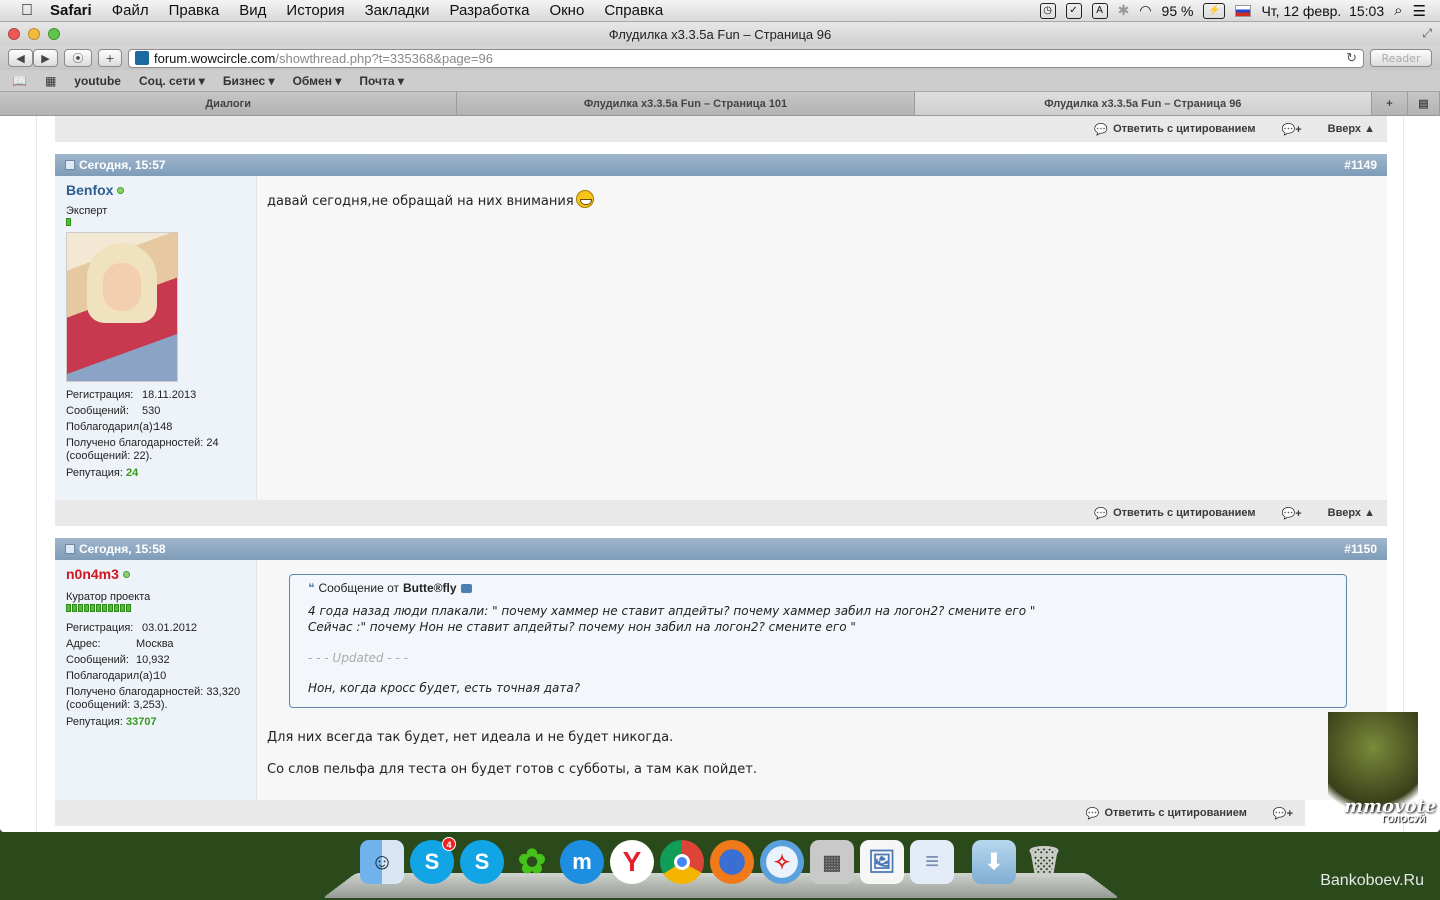 Image resolution: width=1440 pixels, height=900 pixels. What do you see at coordinates (682, 862) in the screenshot?
I see `chrome-icon` at bounding box center [682, 862].